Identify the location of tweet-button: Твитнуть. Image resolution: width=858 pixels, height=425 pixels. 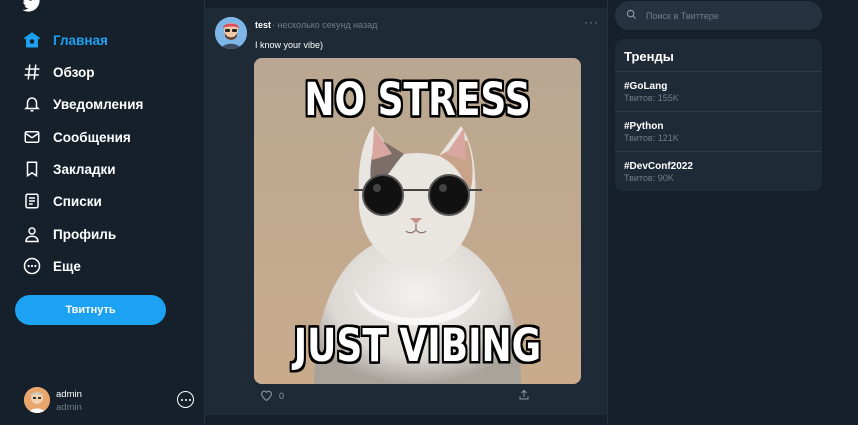
(90, 310).